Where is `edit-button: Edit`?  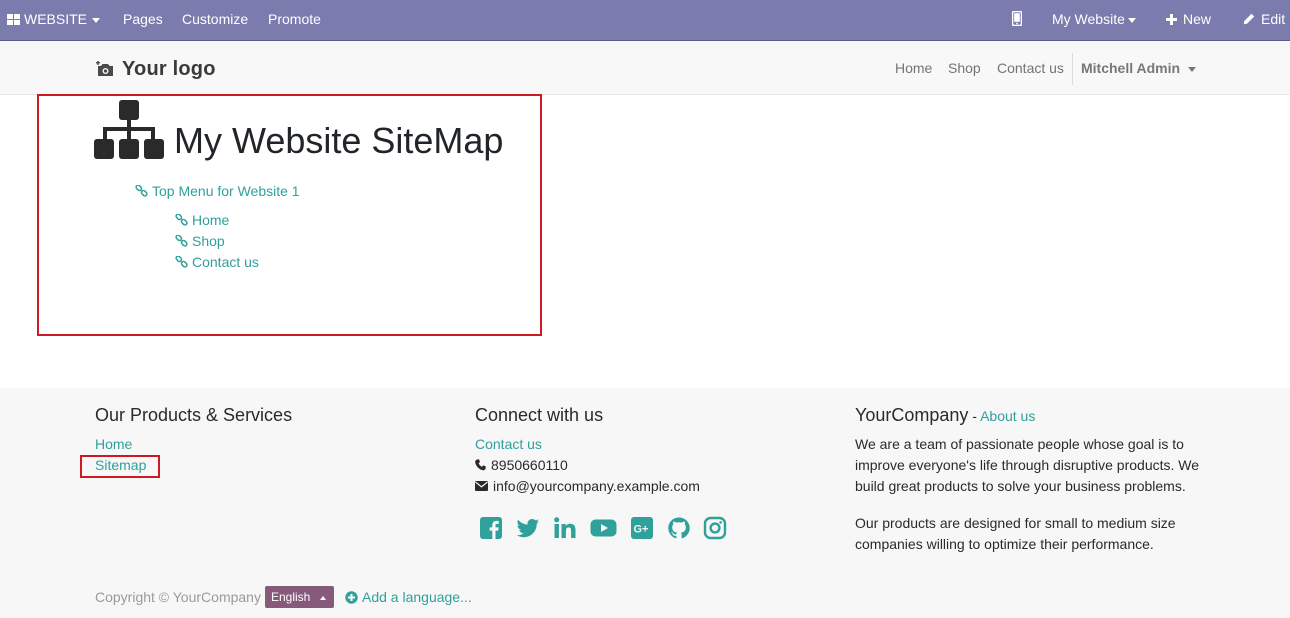 edit-button: Edit is located at coordinates (1264, 20).